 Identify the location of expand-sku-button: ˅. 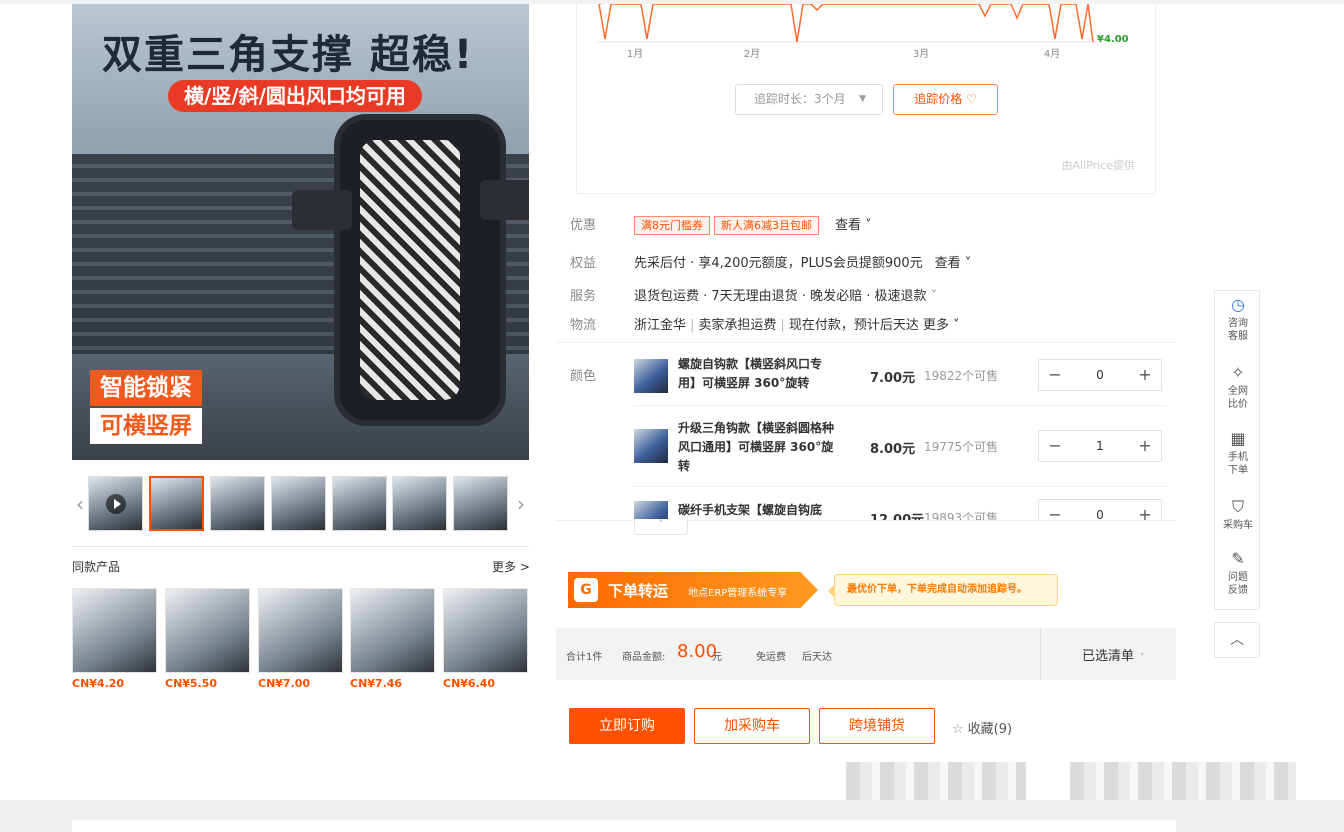
(661, 527).